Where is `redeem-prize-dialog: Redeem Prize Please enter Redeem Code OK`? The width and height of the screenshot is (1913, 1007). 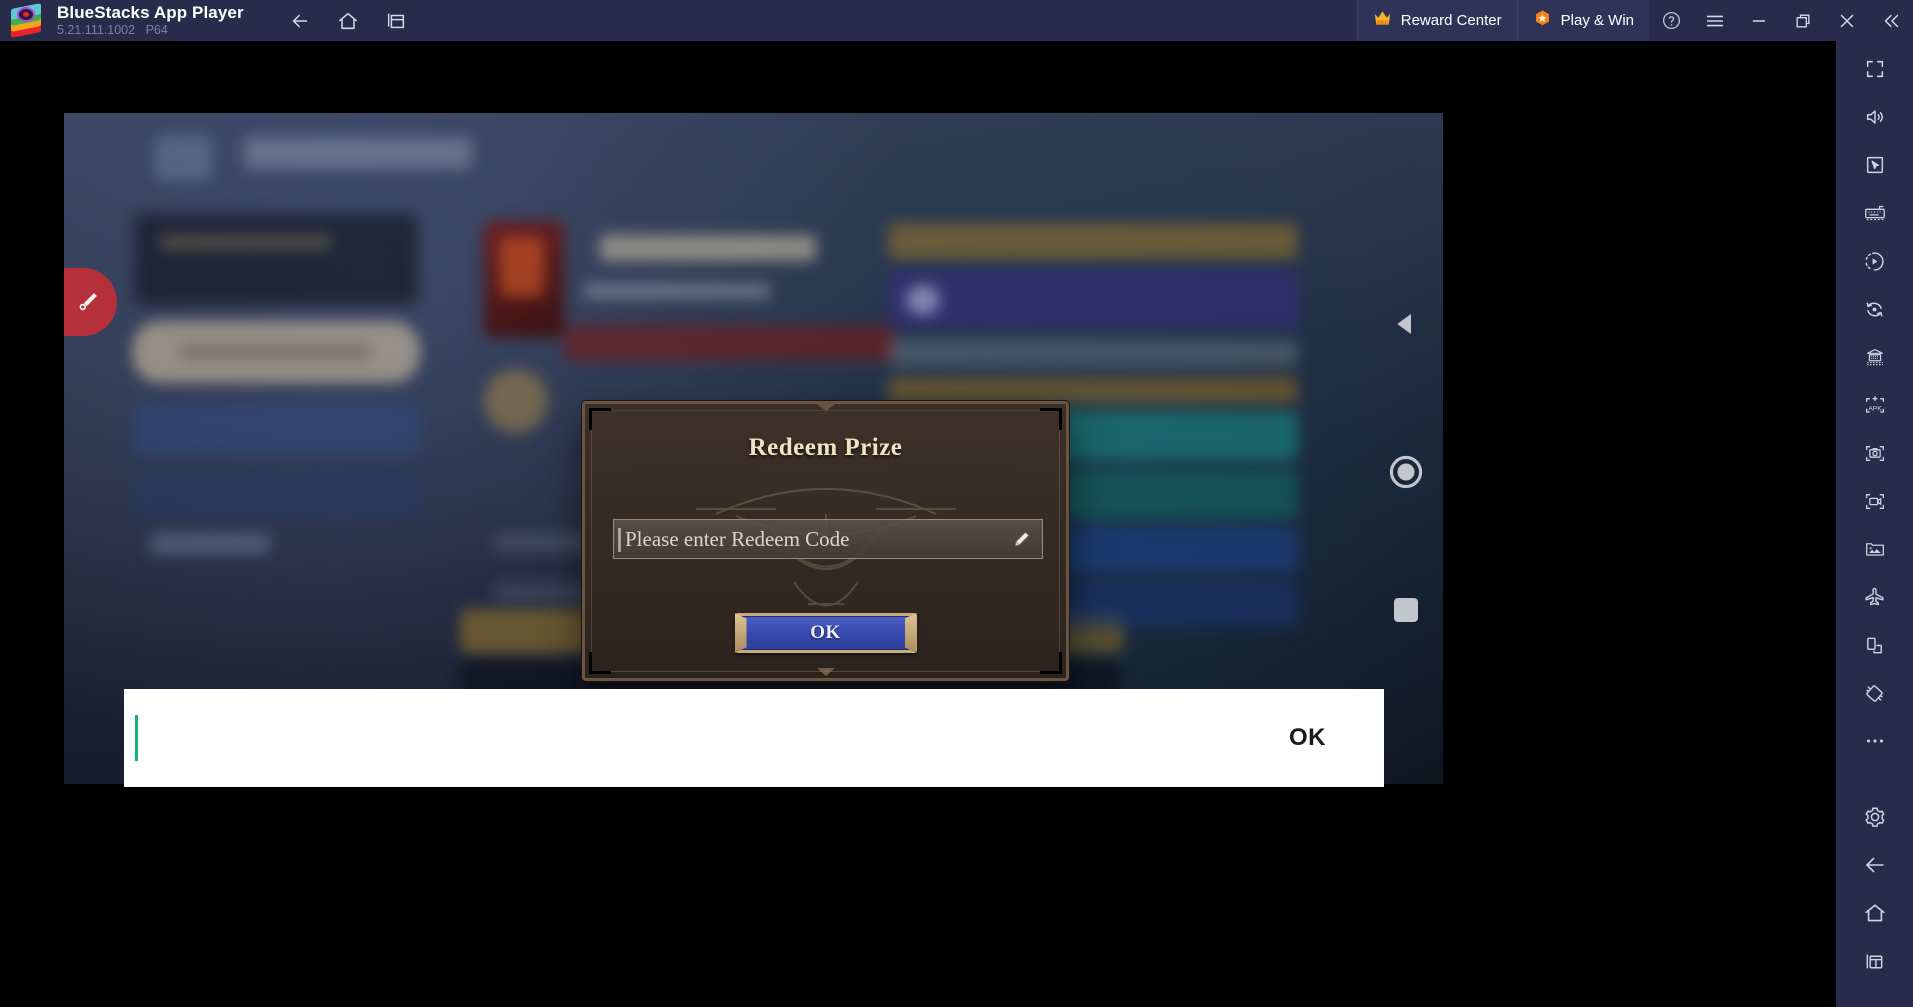
redeem-prize-dialog: Redeem Prize Please enter Redeem Code OK is located at coordinates (825, 541).